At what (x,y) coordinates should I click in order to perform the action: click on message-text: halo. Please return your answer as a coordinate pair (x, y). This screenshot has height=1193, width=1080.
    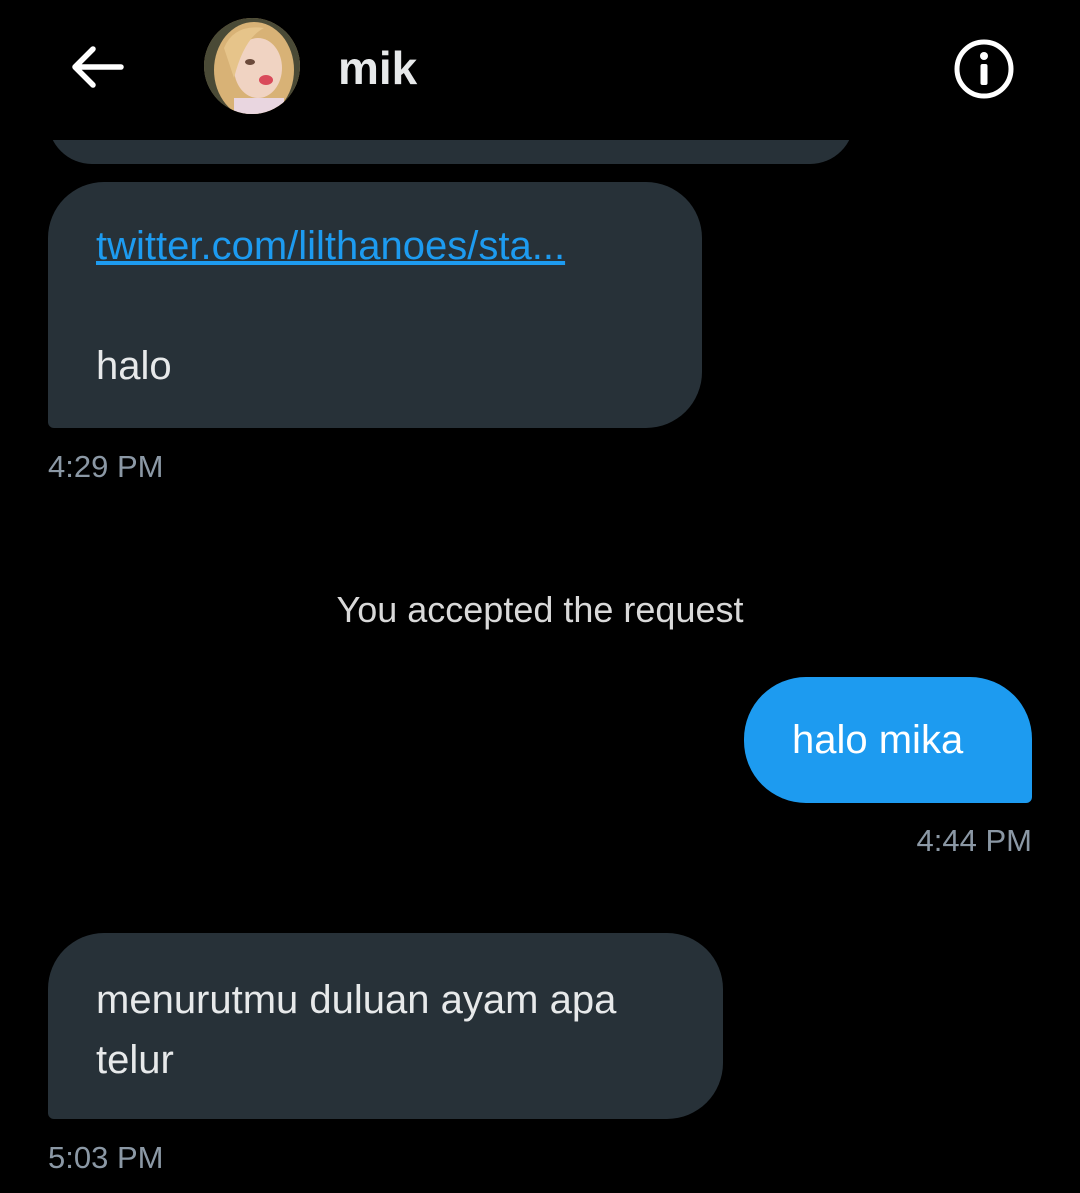
    Looking at the image, I should click on (134, 366).